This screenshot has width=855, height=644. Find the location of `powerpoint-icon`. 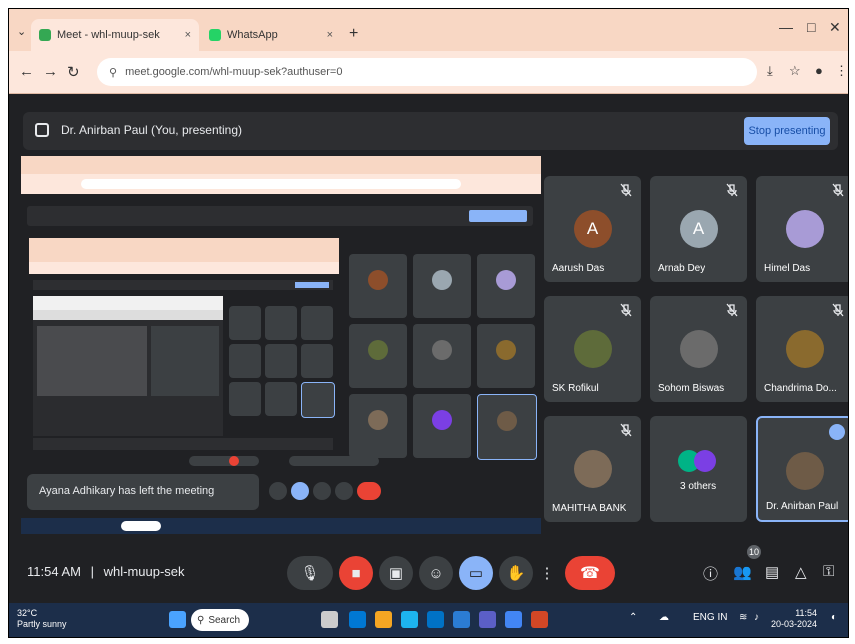

powerpoint-icon is located at coordinates (539, 619).